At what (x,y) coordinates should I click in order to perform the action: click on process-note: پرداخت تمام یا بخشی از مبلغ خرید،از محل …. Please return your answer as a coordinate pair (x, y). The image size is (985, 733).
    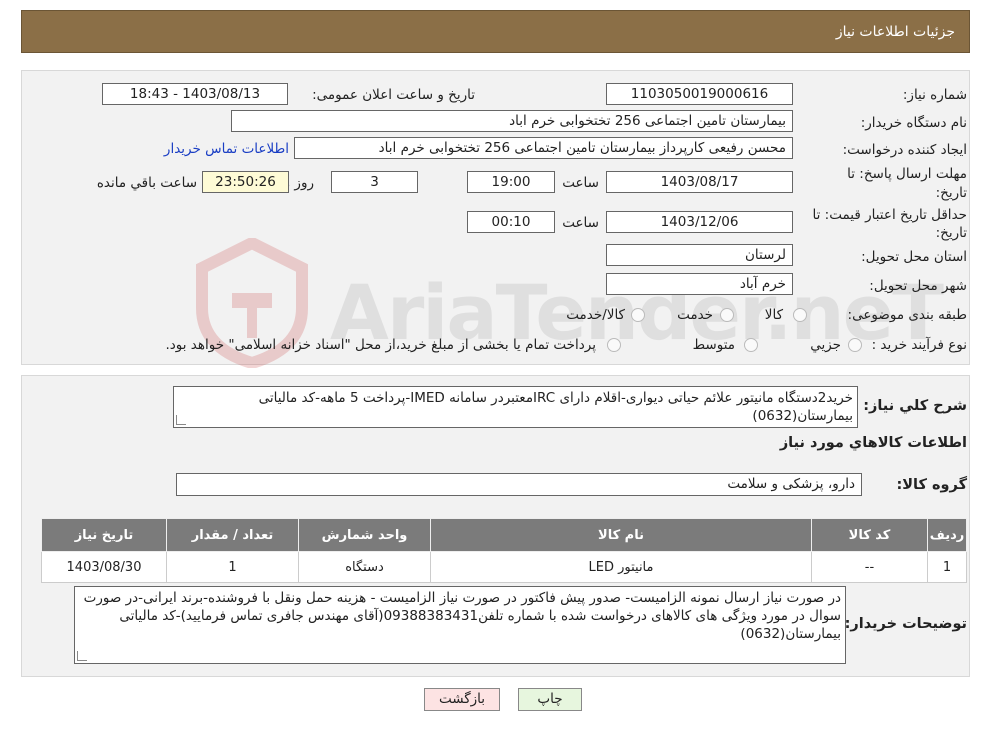
    Looking at the image, I should click on (380, 345).